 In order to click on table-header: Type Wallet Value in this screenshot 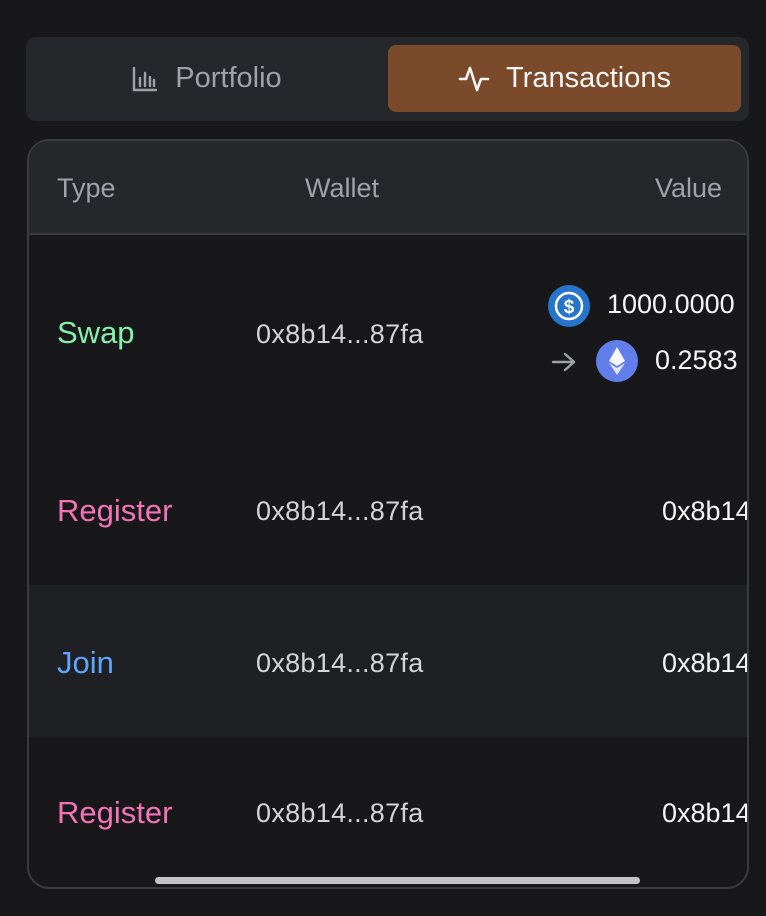, I will do `click(388, 188)`.